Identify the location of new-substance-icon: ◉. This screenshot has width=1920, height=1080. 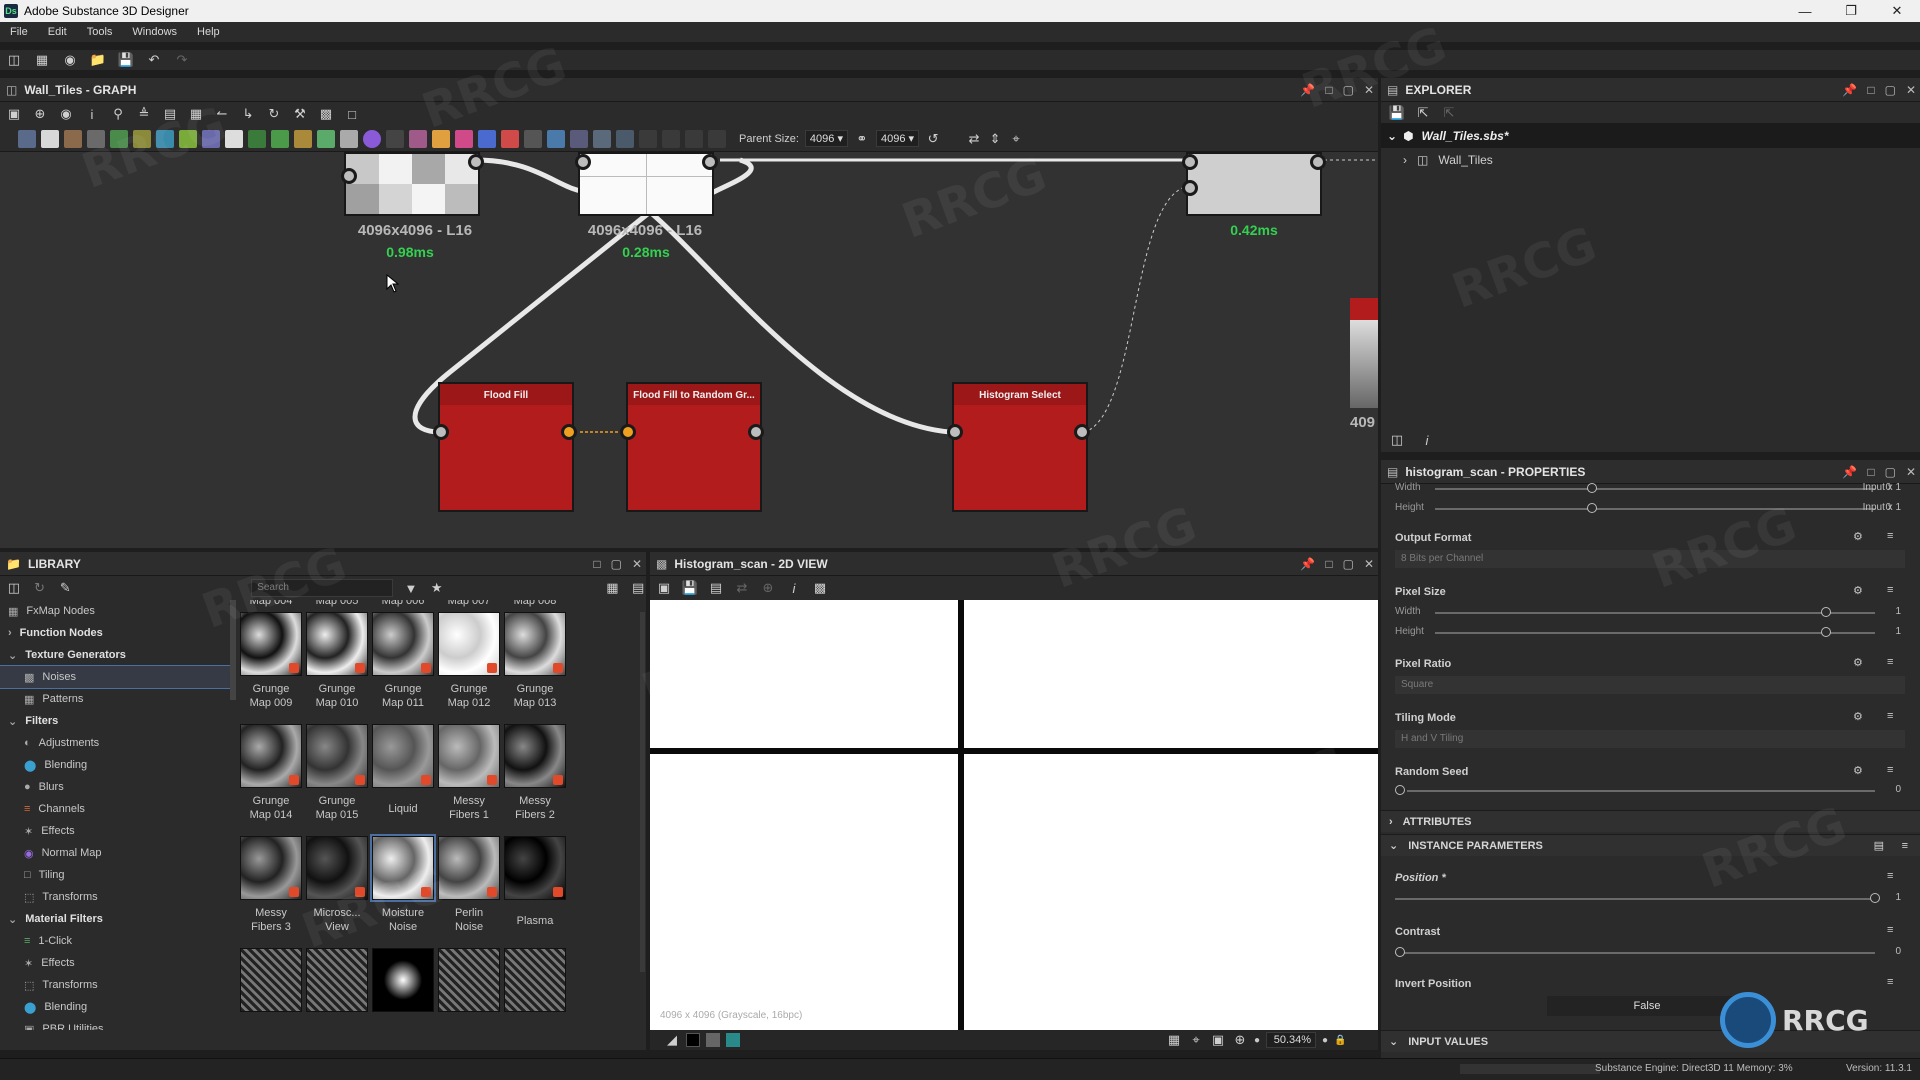
(70, 60).